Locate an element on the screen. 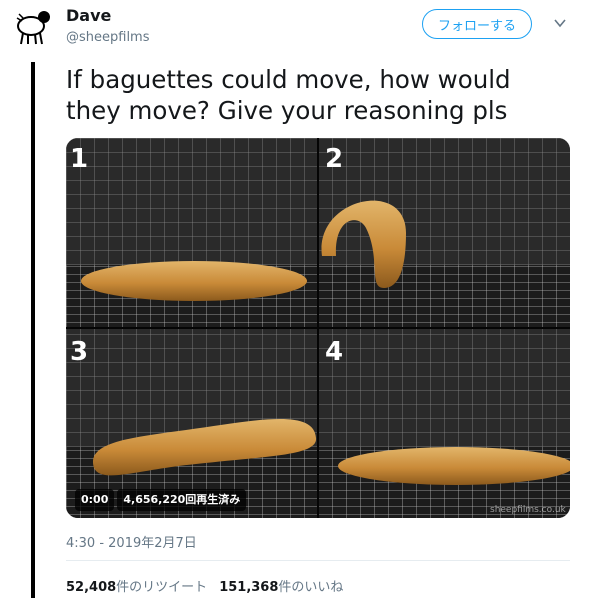 The width and height of the screenshot is (605, 598). video-watermark: sheepfilms.co.uk is located at coordinates (528, 510).